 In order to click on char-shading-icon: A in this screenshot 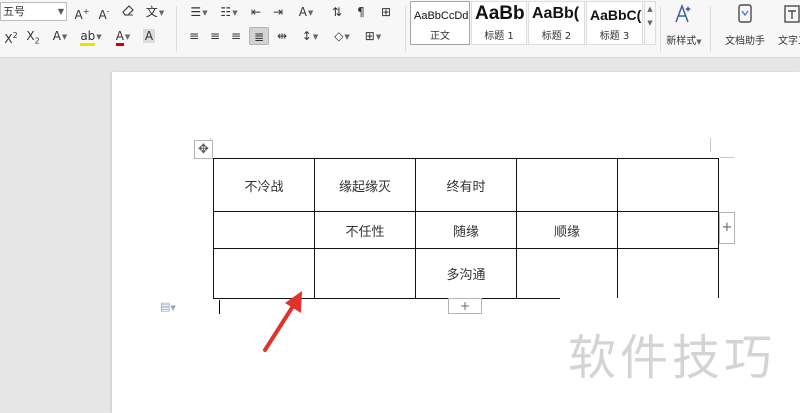, I will do `click(149, 36)`.